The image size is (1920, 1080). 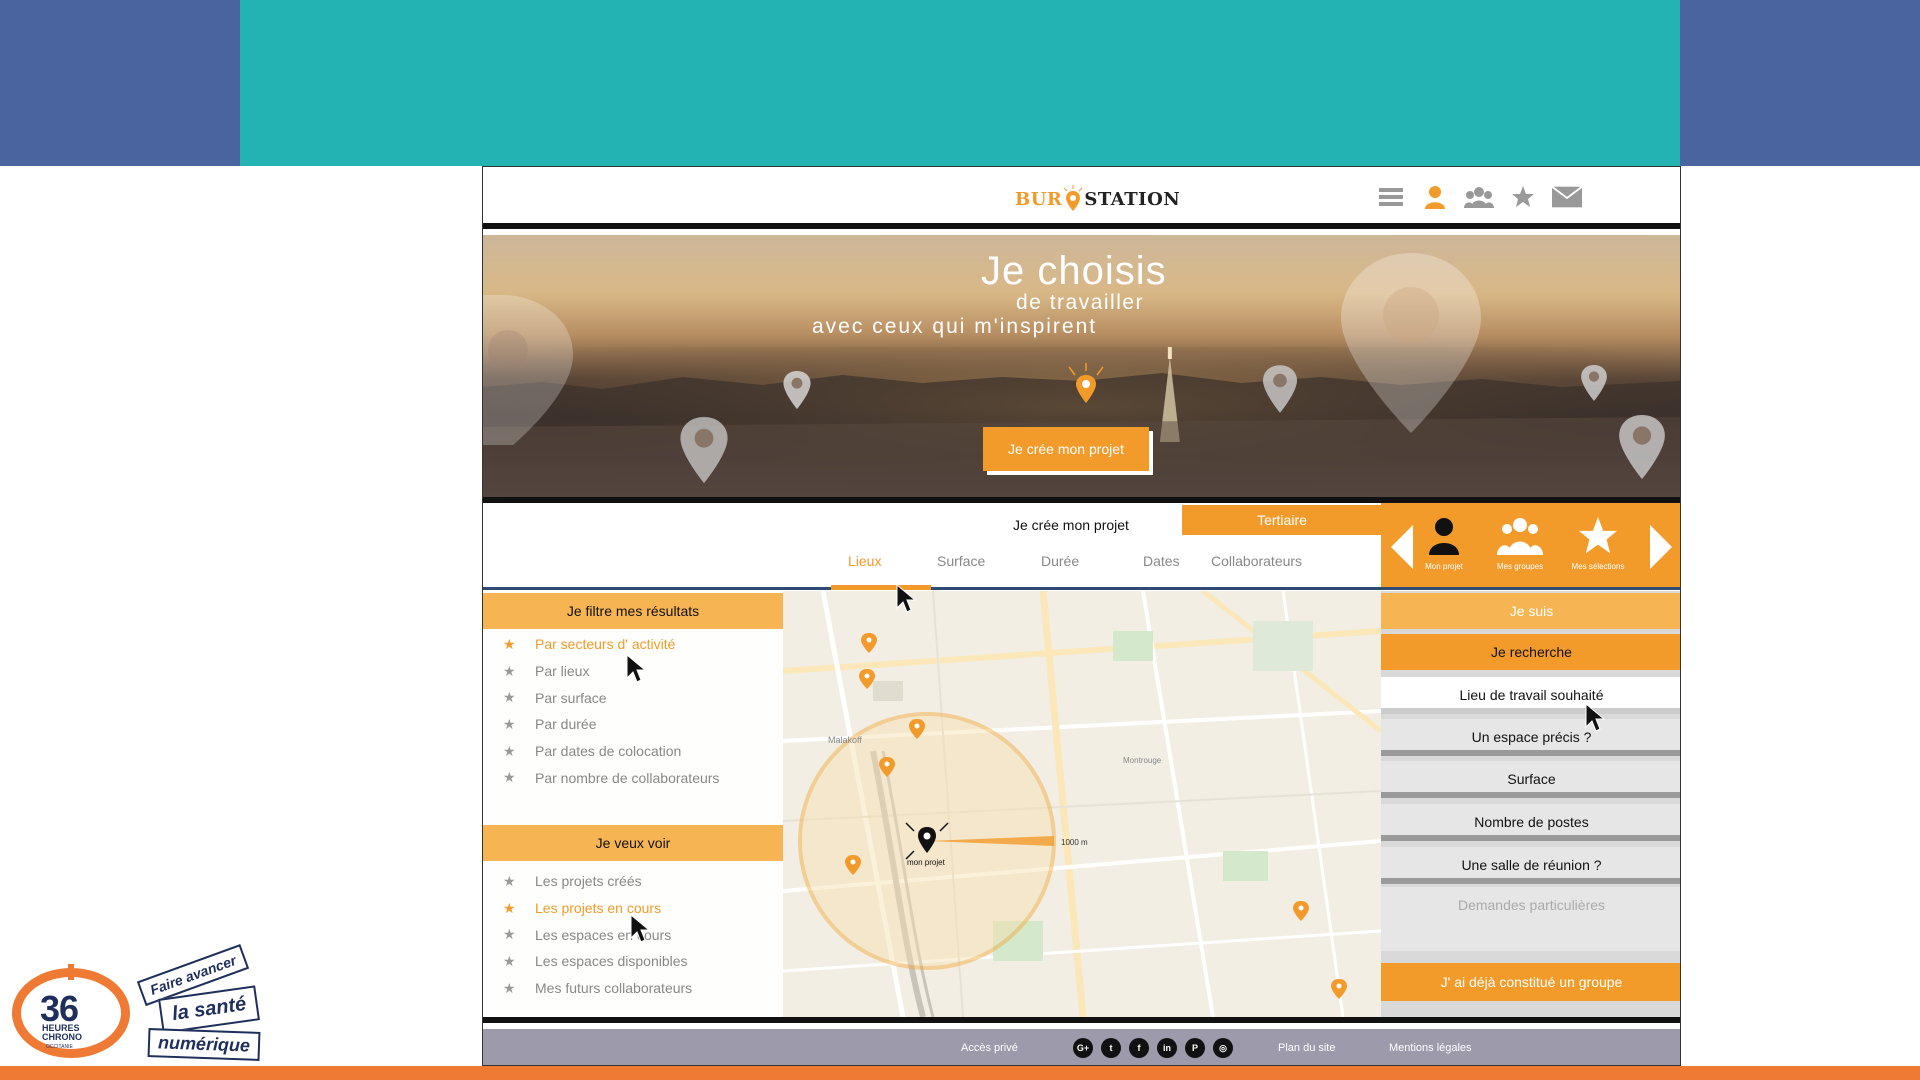 I want to click on view-item-label: Les projets en cours, so click(x=598, y=908).